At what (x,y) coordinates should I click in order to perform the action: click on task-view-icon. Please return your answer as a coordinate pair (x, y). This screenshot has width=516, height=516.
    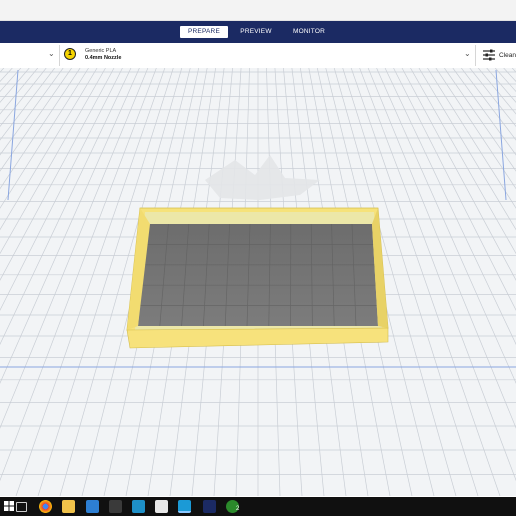
    Looking at the image, I should click on (21, 507).